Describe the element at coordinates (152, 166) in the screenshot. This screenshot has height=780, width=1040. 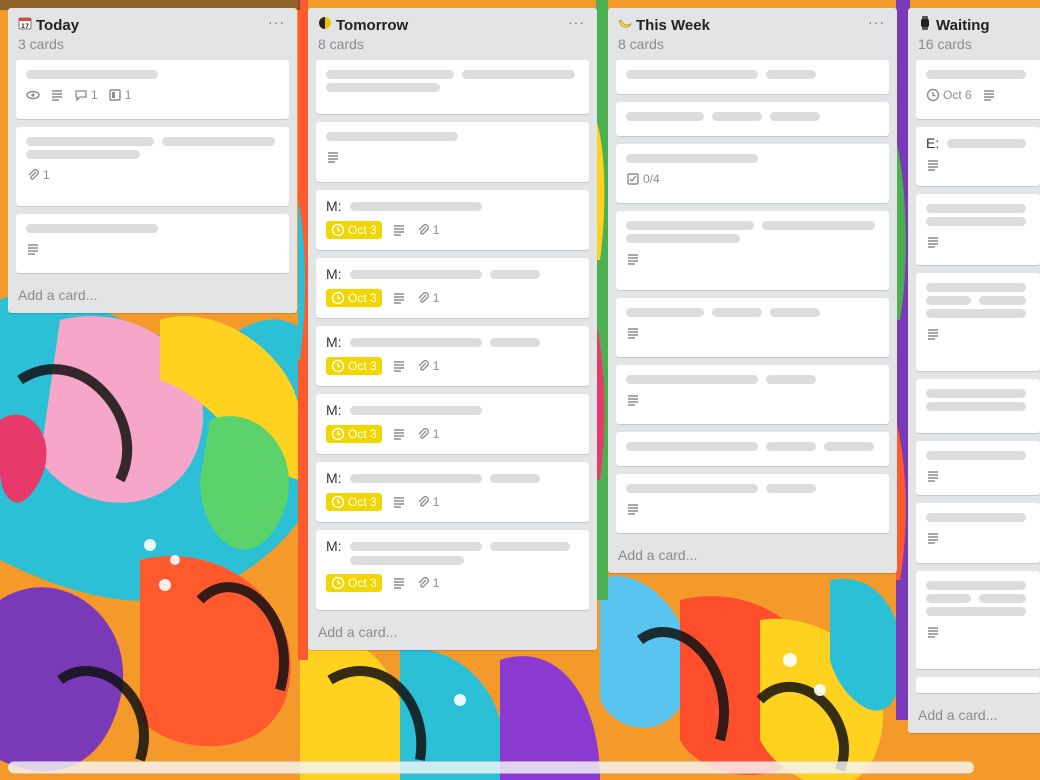
I see `card: 1` at that location.